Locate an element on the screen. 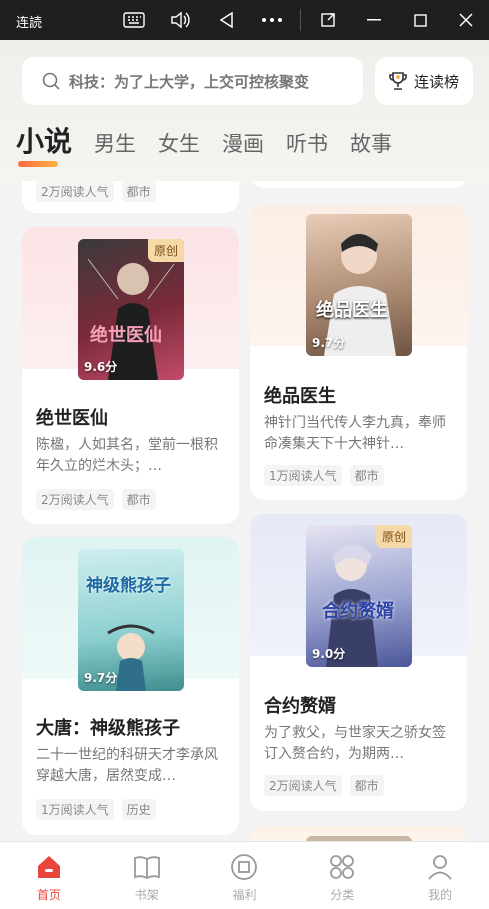 This screenshot has height=909, width=489. tab-female: 女生 is located at coordinates (179, 144).